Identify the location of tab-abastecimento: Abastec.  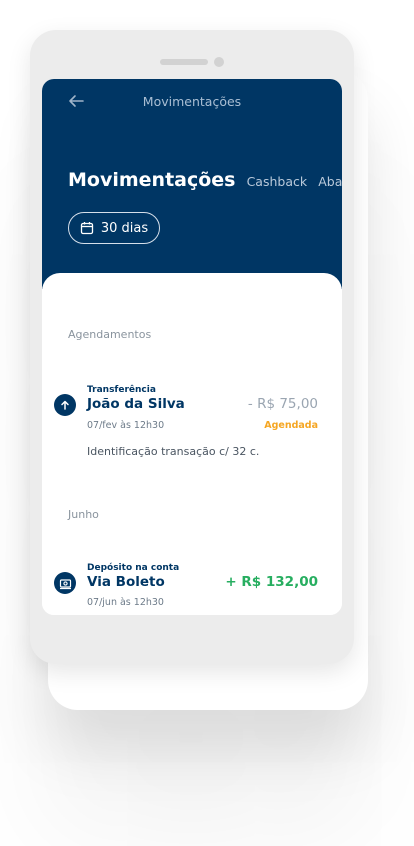
(330, 181).